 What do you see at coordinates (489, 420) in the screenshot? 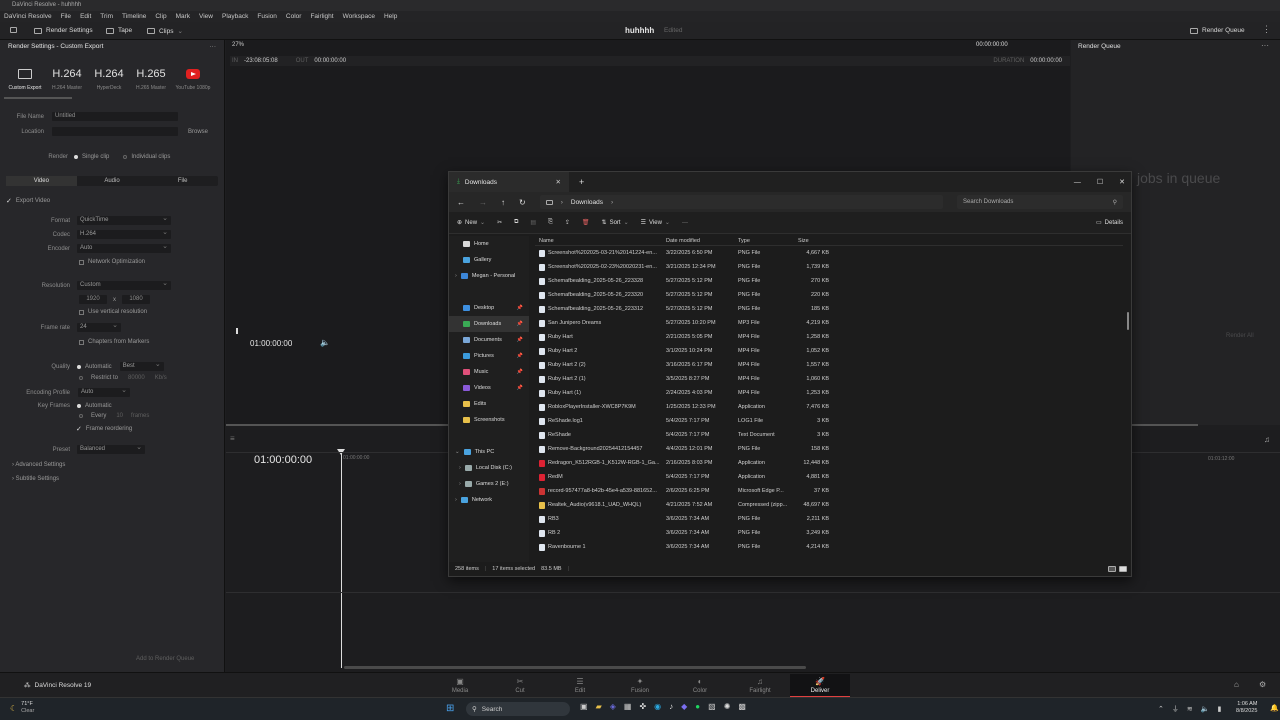
I see `sidebar-item-screenshots: Screenshots` at bounding box center [489, 420].